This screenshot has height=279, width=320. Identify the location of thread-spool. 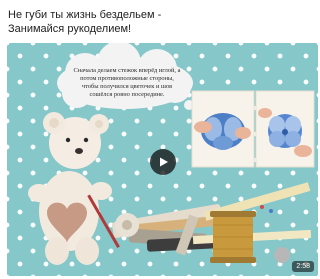
(233, 237).